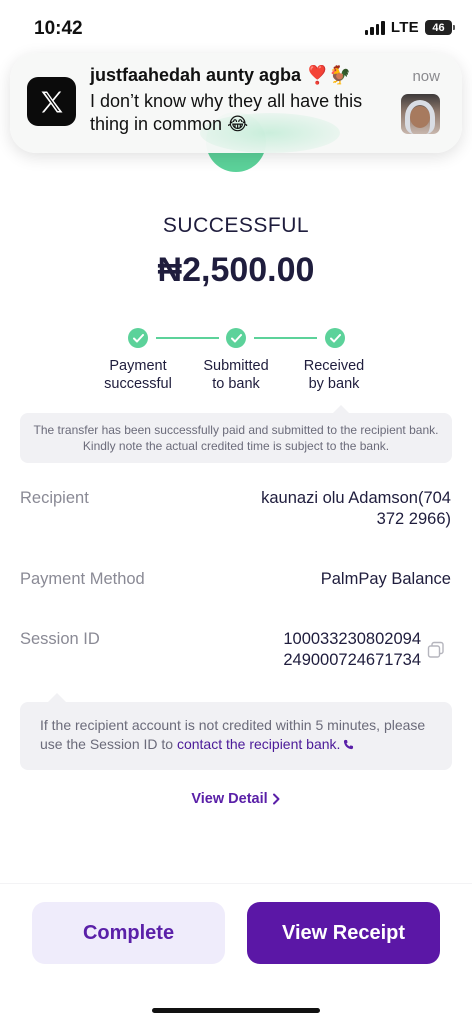 The height and width of the screenshot is (1024, 472). Describe the element at coordinates (236, 375) in the screenshot. I see `step-submitted-to-bank: Submitted to bank` at that location.